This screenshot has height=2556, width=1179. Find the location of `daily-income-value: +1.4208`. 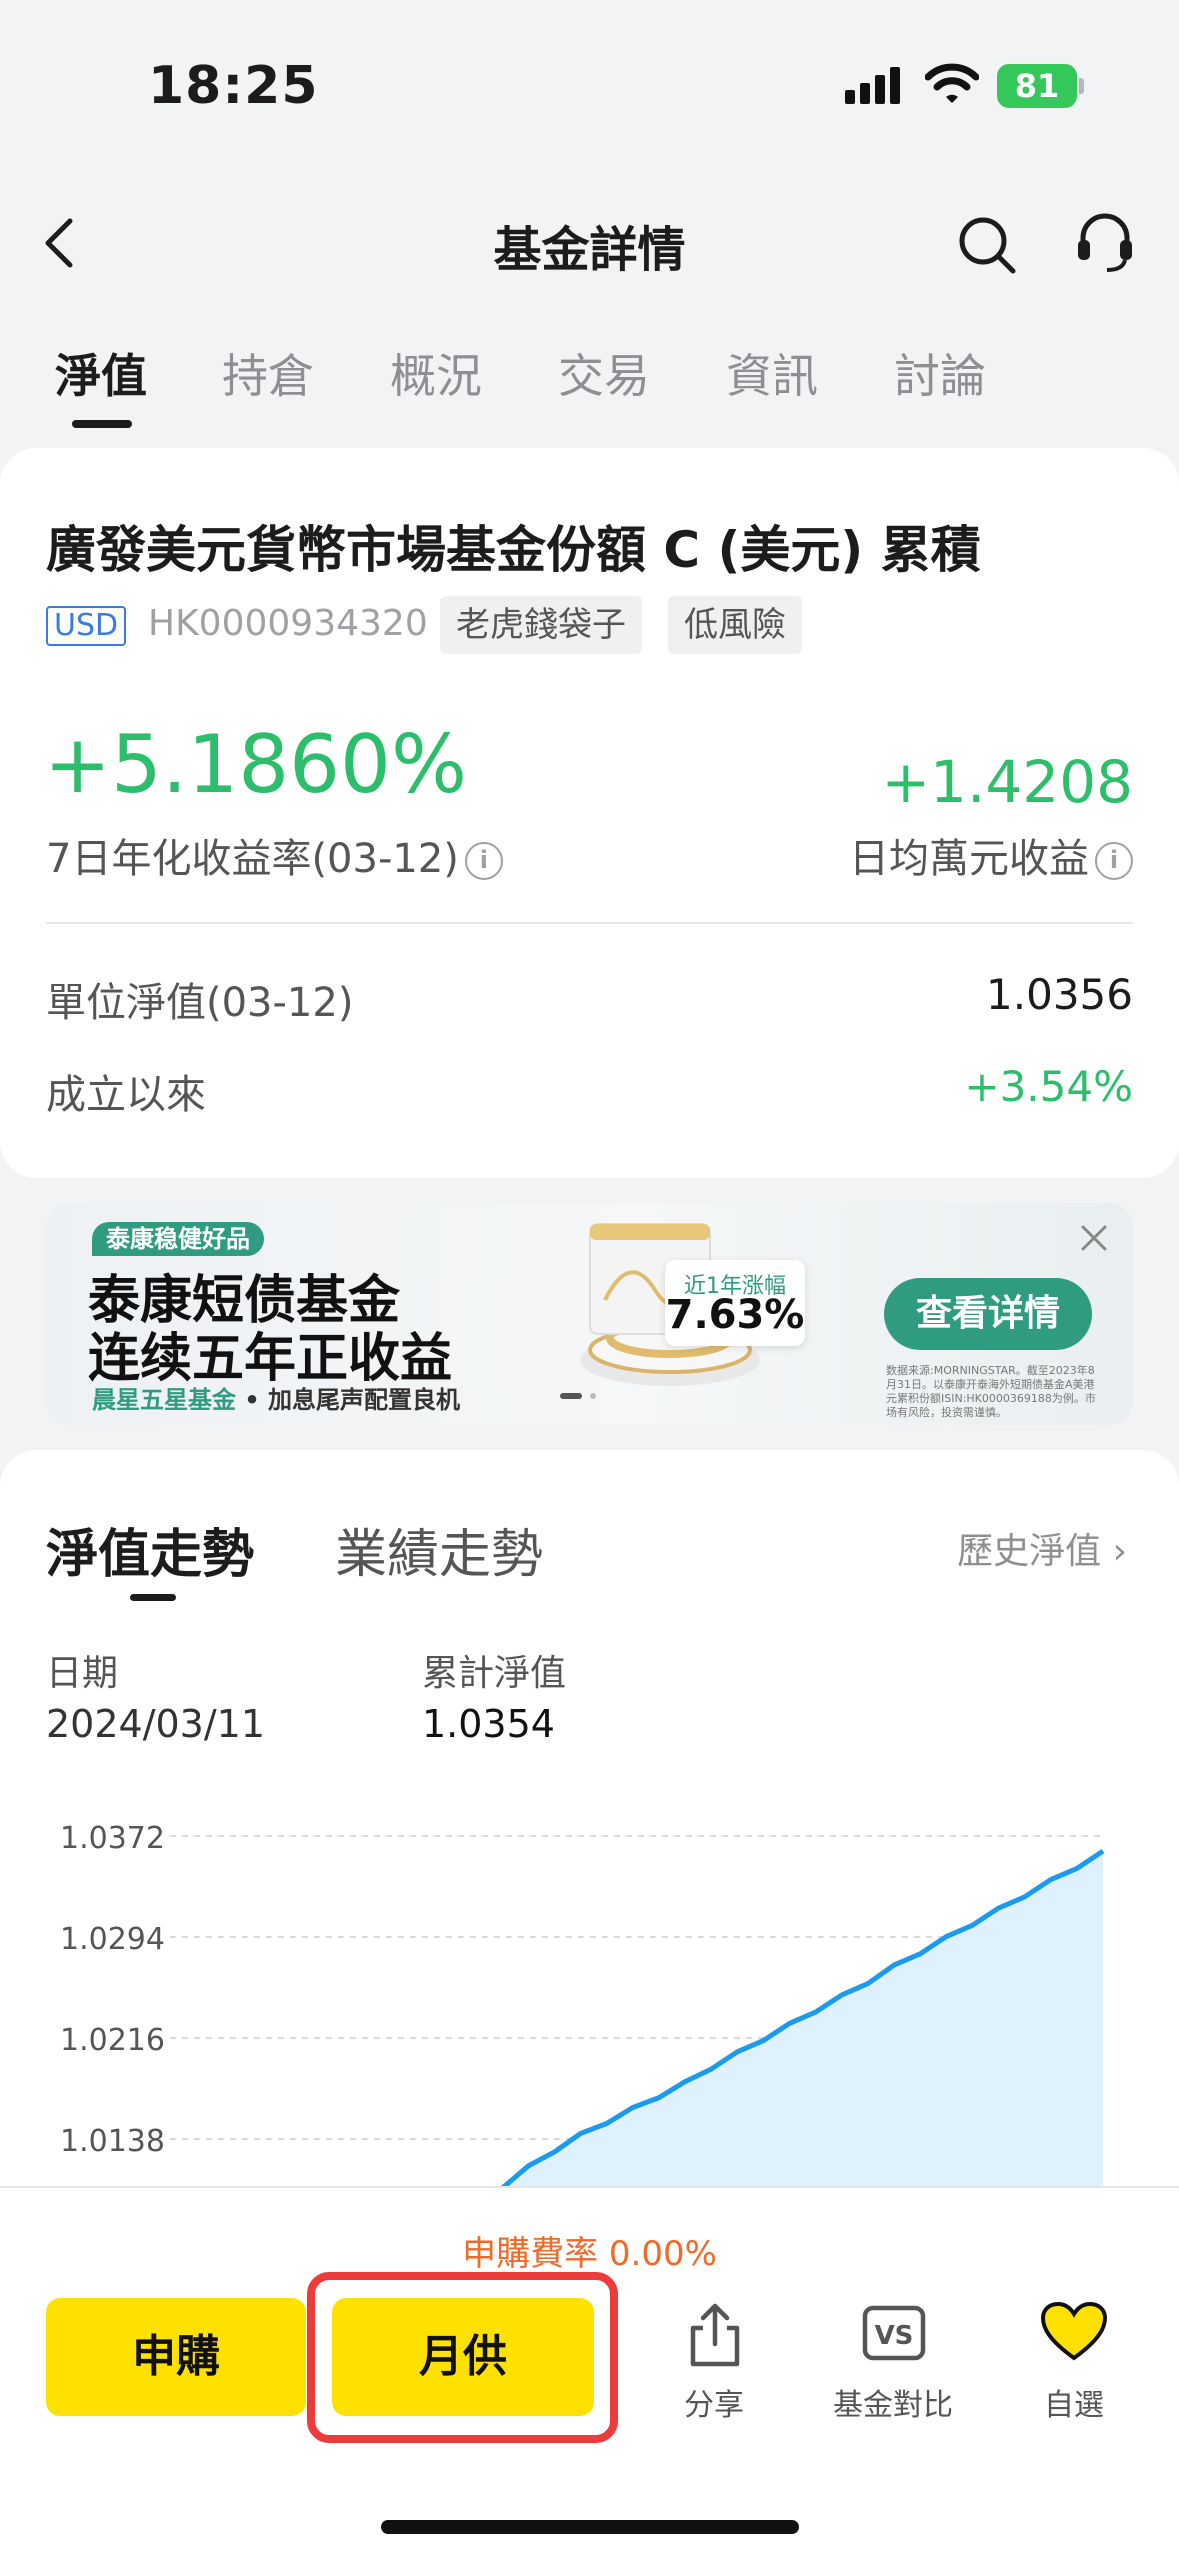

daily-income-value: +1.4208 is located at coordinates (1007, 782).